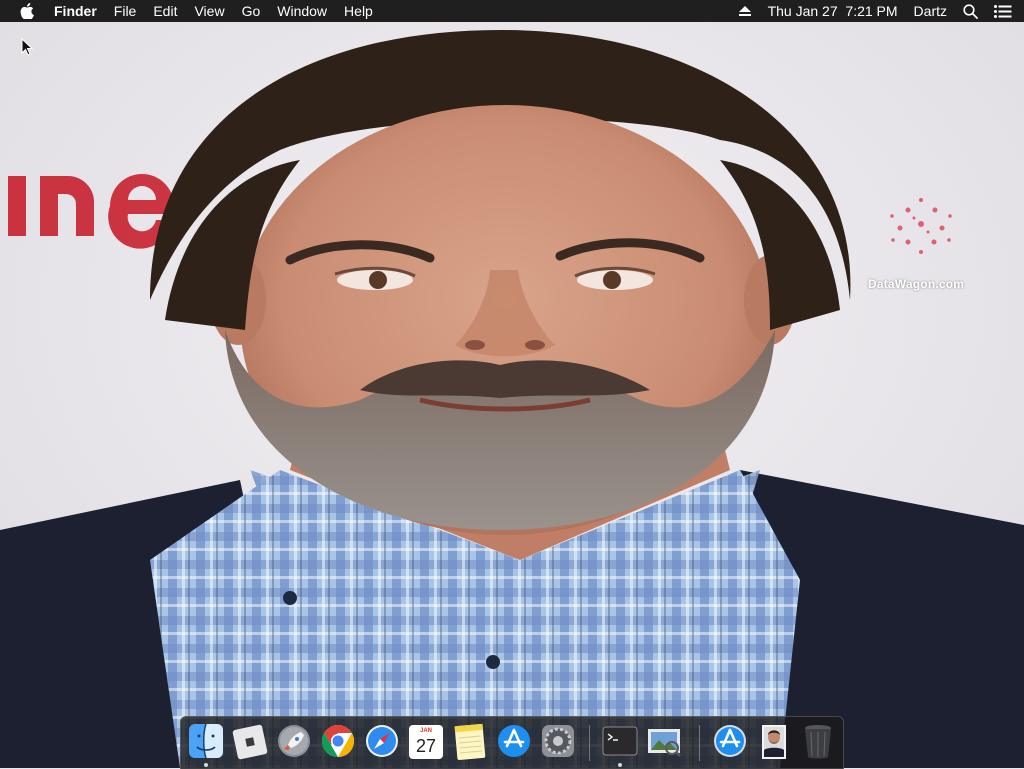 The width and height of the screenshot is (1024, 769). I want to click on dock-item-finder, so click(206, 741).